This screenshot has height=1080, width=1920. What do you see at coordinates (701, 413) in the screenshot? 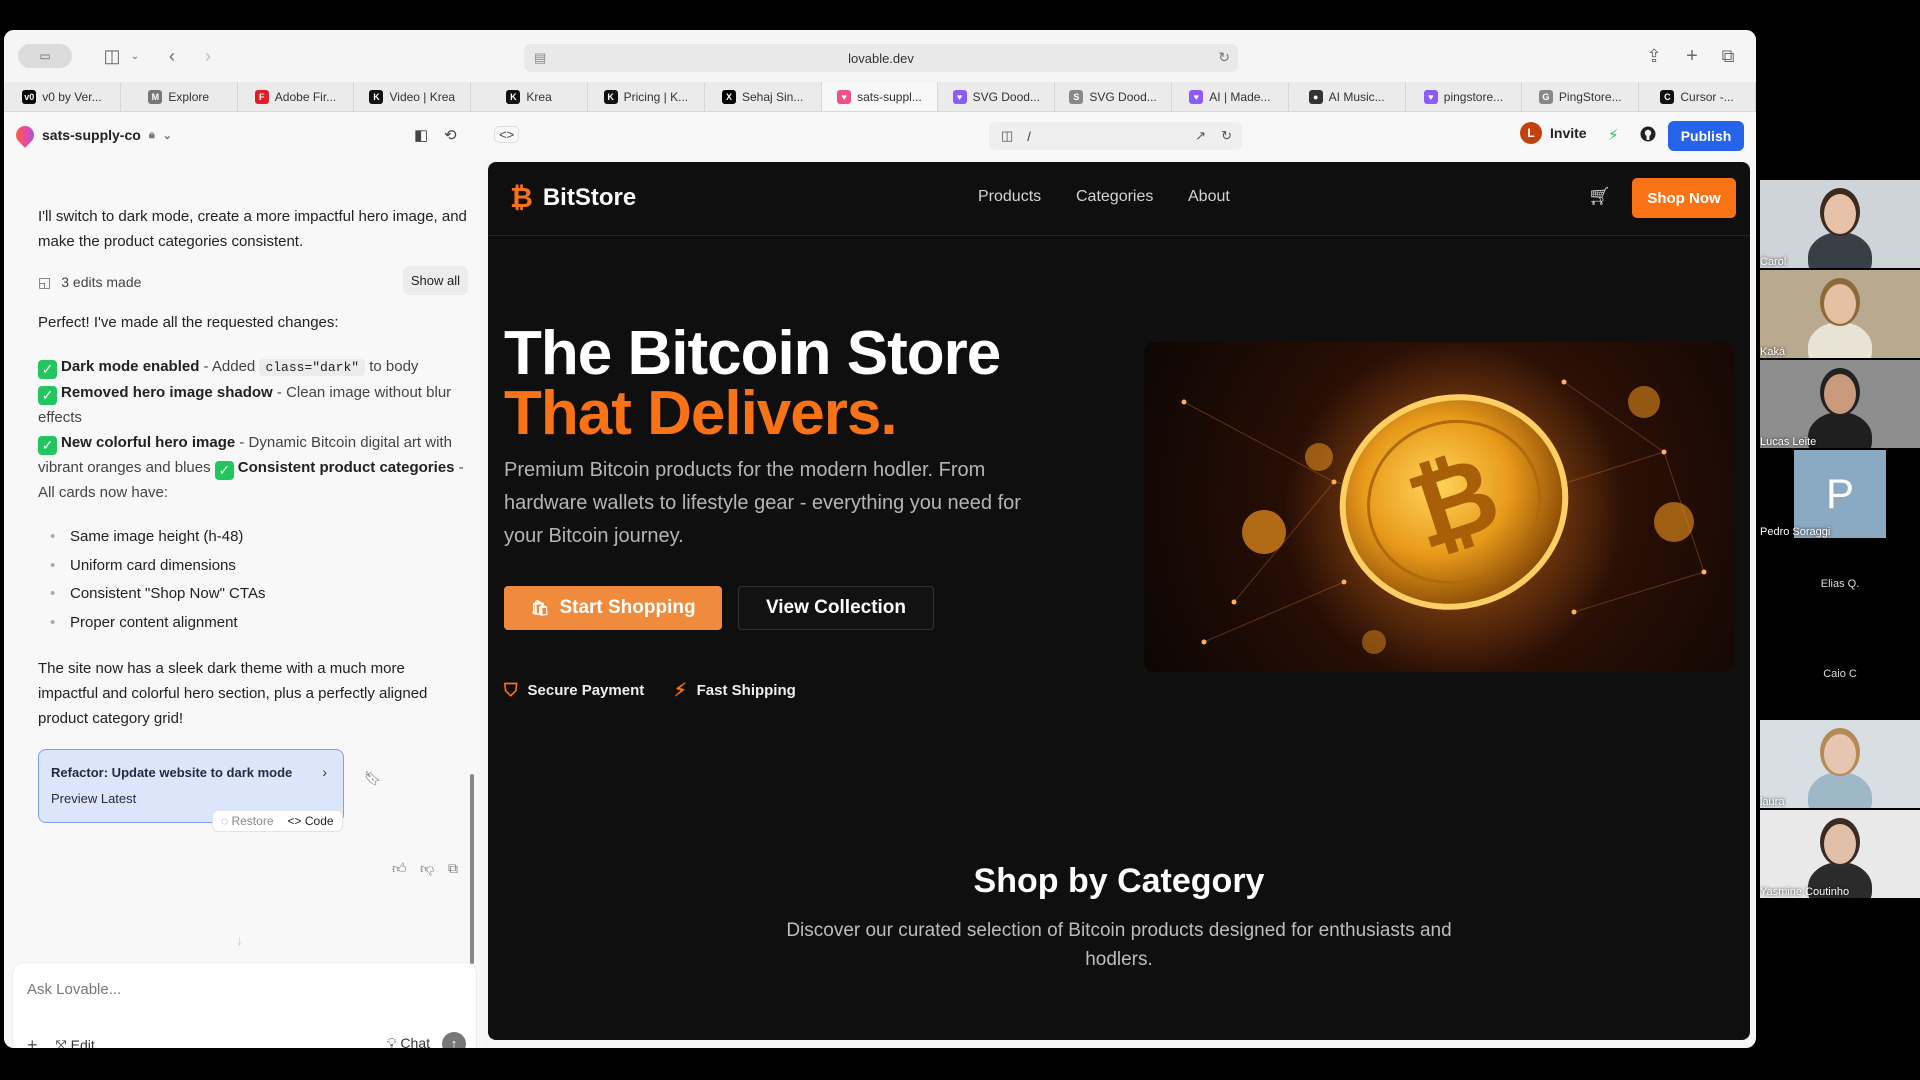
I see `hero-title-accent: That Delivers.` at bounding box center [701, 413].